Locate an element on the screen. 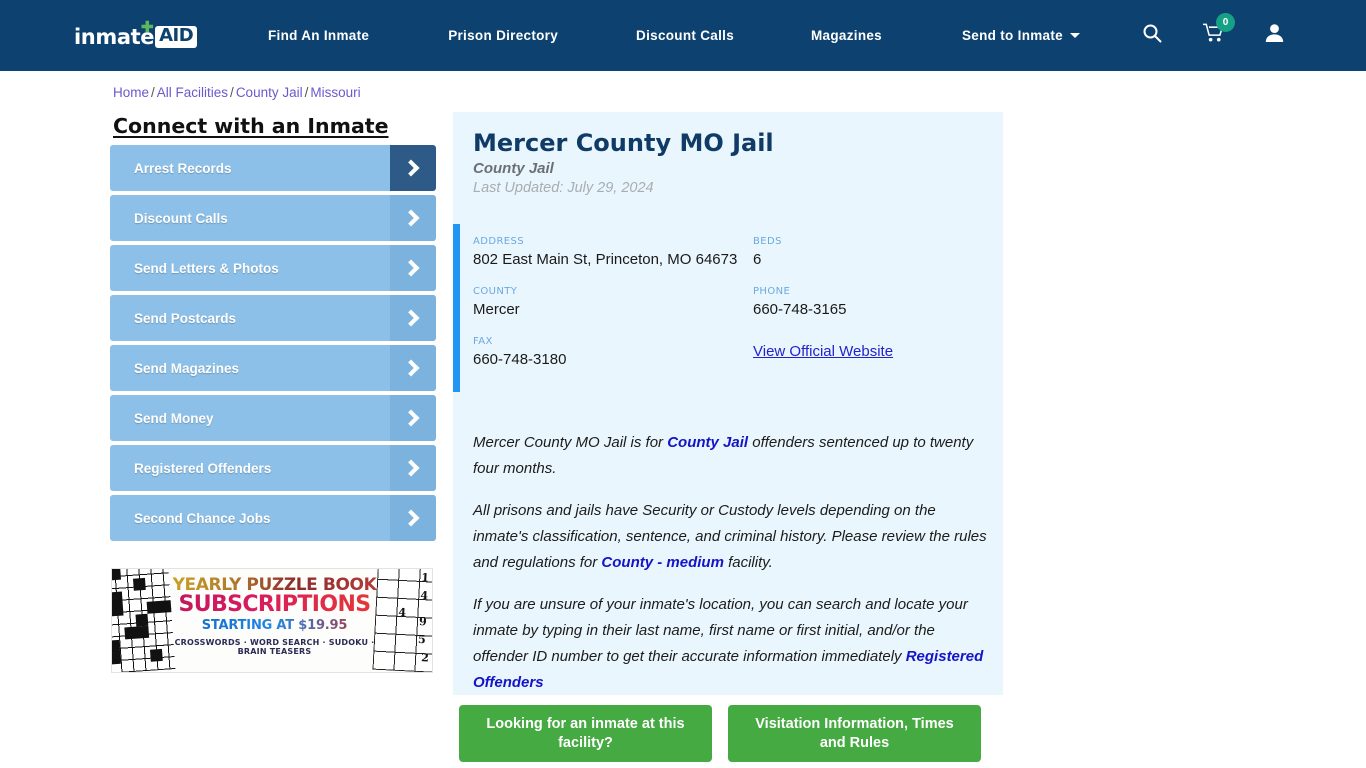 The height and width of the screenshot is (768, 1366). desc-p2-highlight: County - medium is located at coordinates (662, 562).